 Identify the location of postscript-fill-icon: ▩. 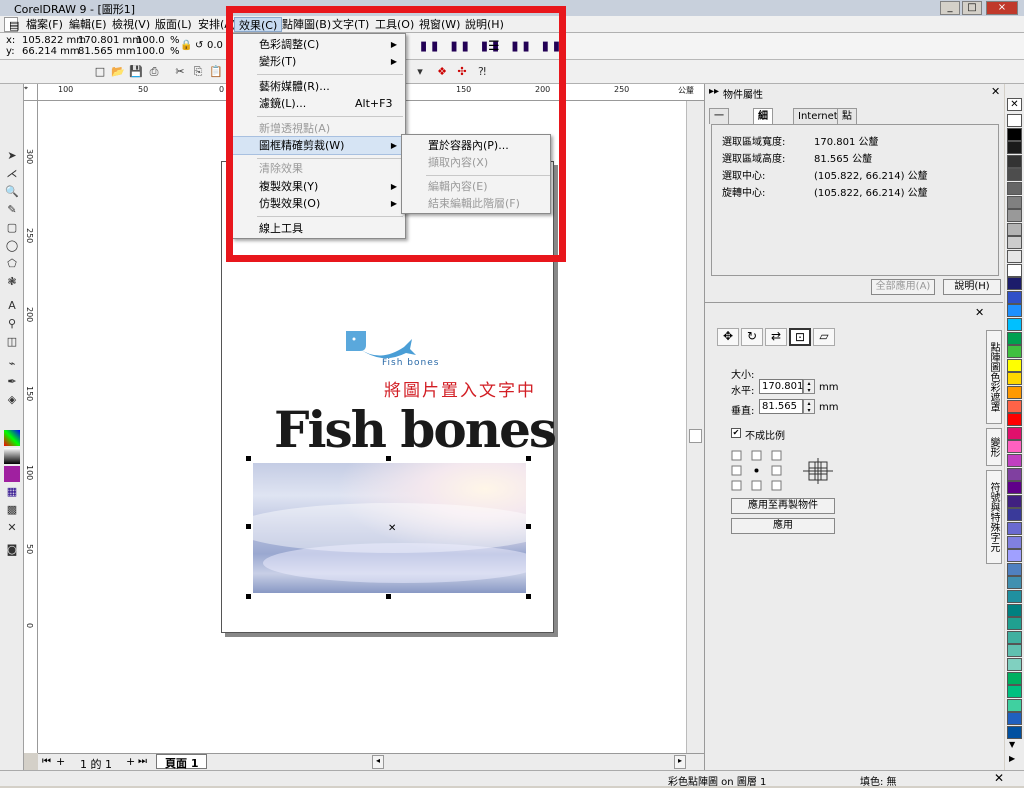
(12, 510).